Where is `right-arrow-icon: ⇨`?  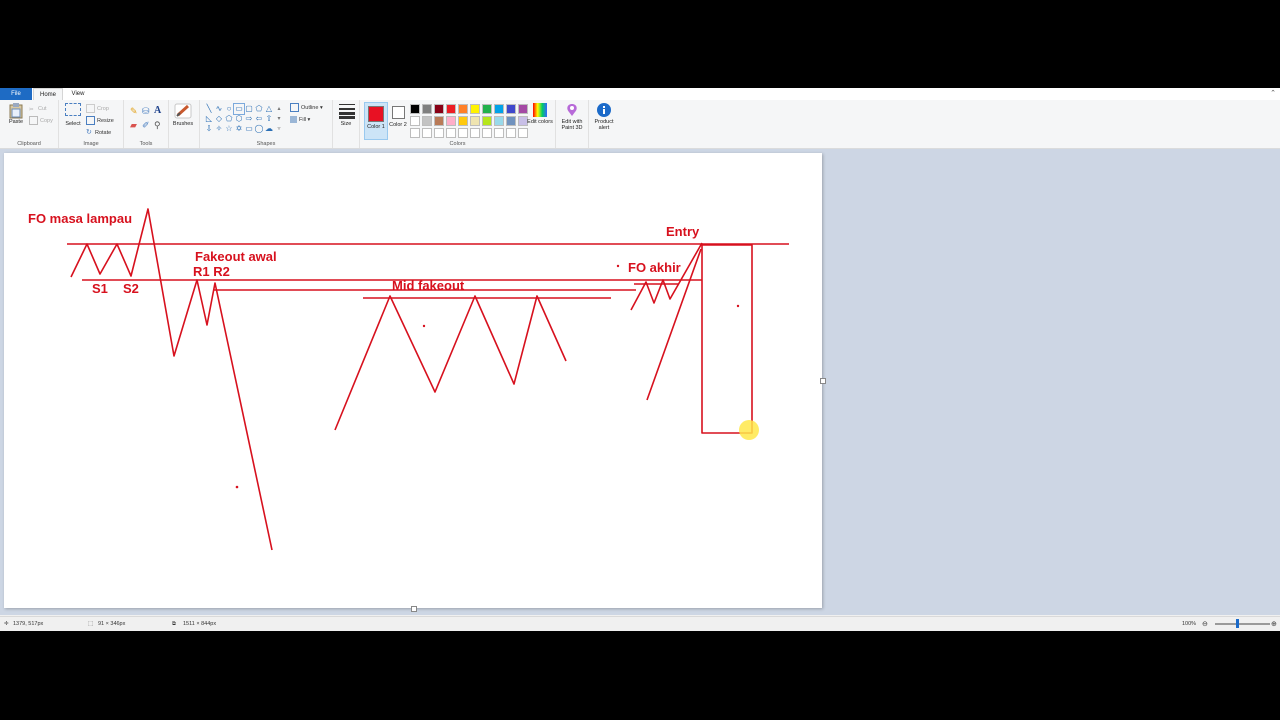
right-arrow-icon: ⇨ is located at coordinates (249, 119).